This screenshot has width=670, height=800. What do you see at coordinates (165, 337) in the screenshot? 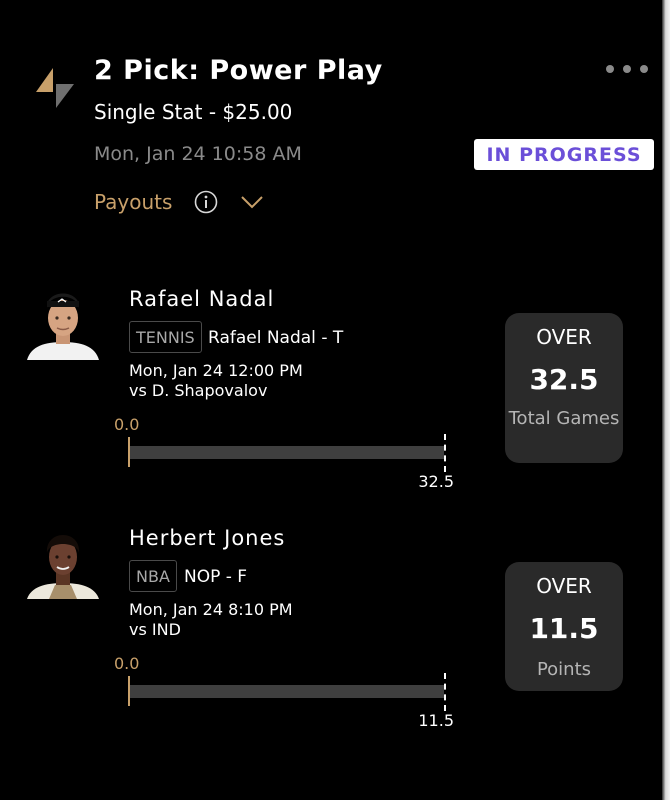
I see `league-tag: TENNIS` at bounding box center [165, 337].